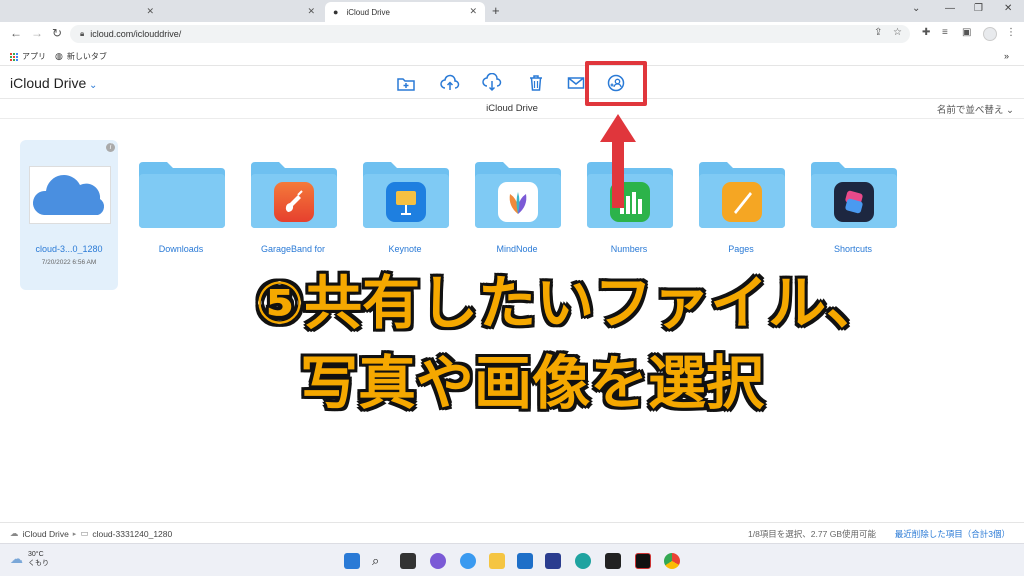 This screenshot has height=576, width=1024. Describe the element at coordinates (497, 561) in the screenshot. I see `file-explorer-icon` at that location.